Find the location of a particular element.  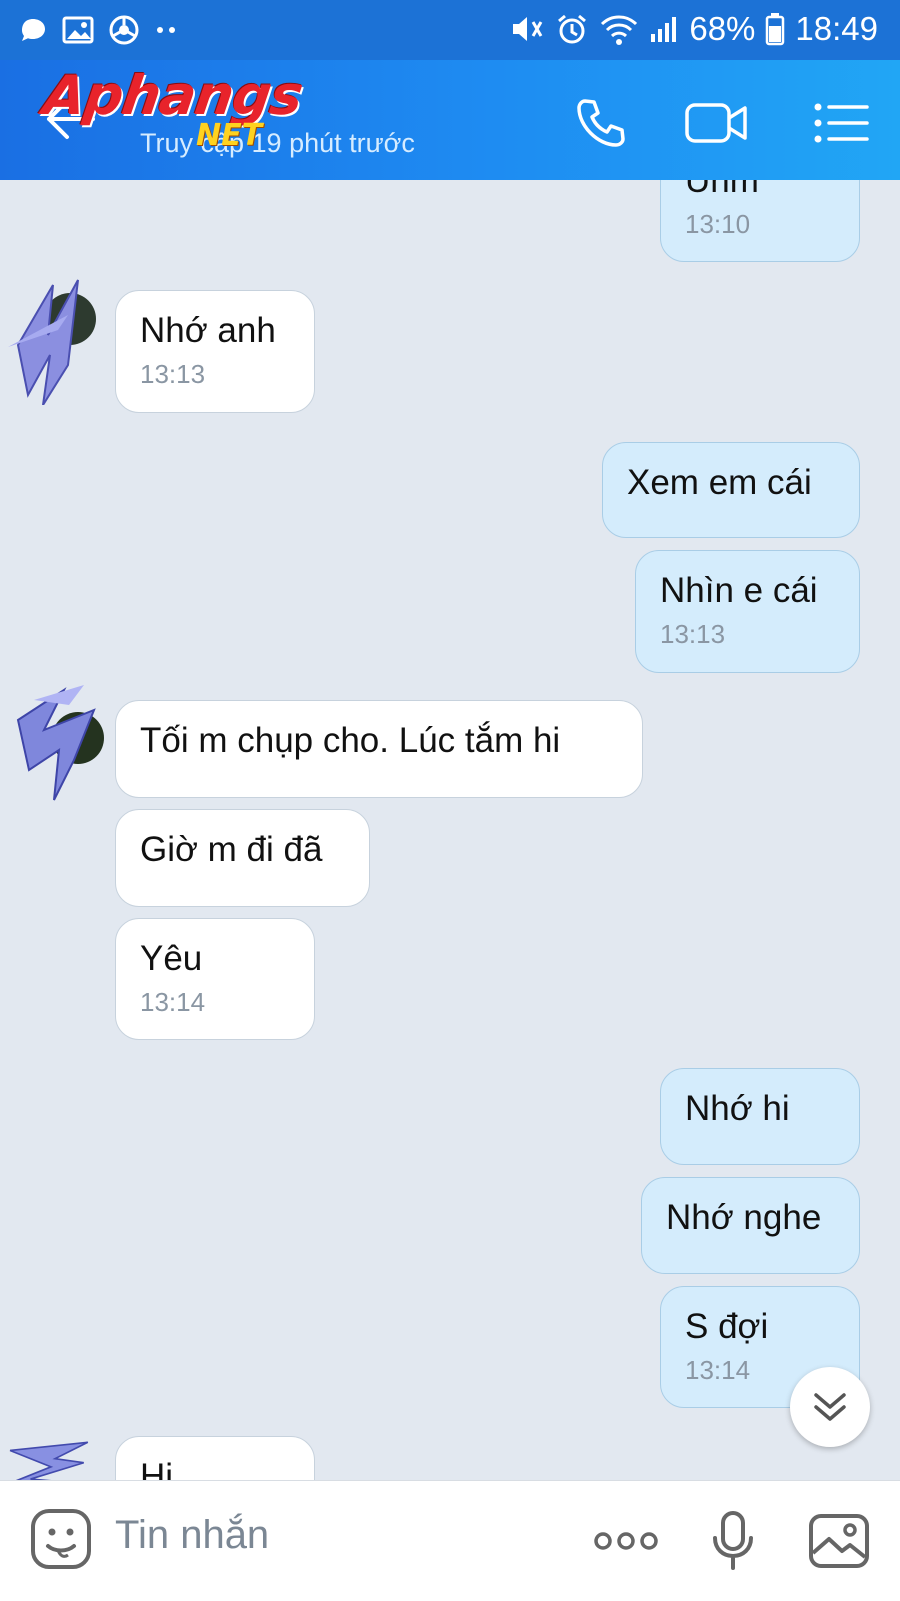

message-text: S đợi is located at coordinates (727, 1326).